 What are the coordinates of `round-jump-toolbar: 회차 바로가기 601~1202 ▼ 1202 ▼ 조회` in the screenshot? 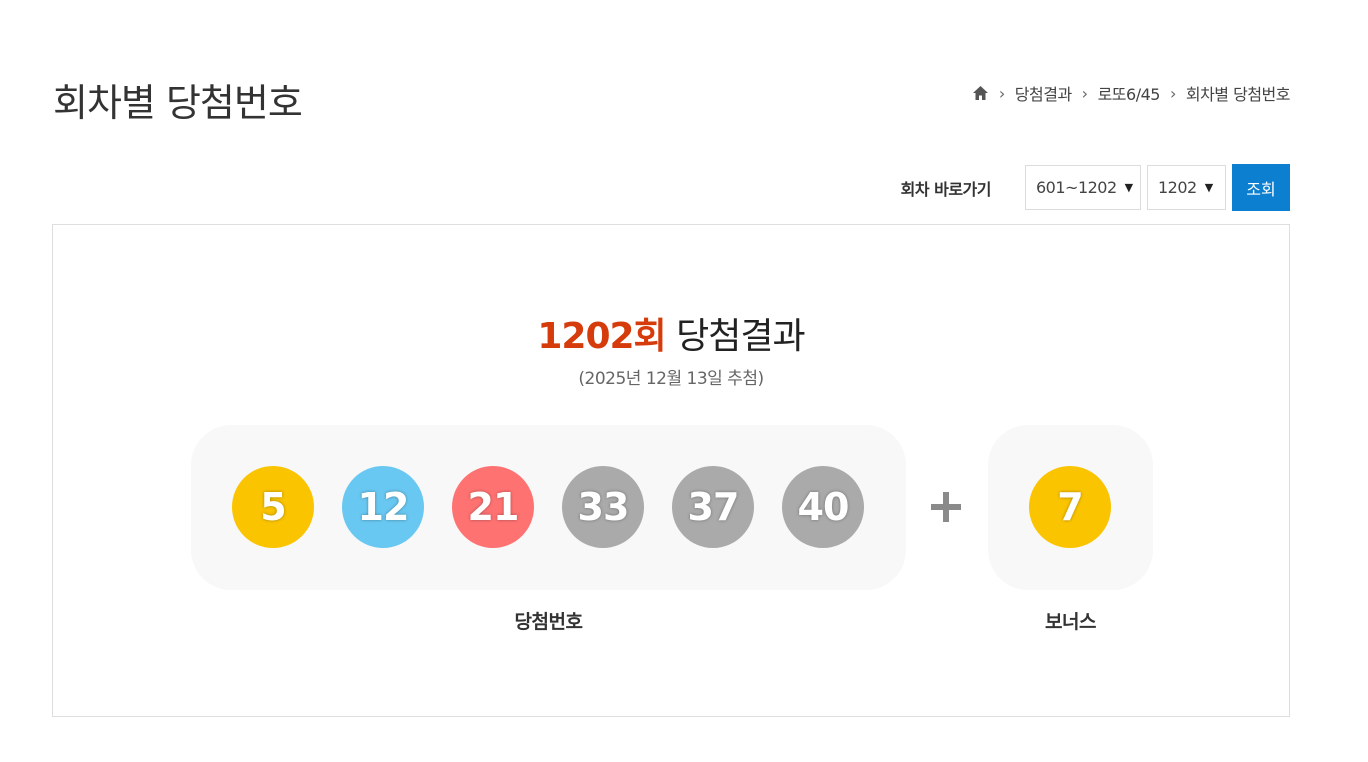 It's located at (1095, 187).